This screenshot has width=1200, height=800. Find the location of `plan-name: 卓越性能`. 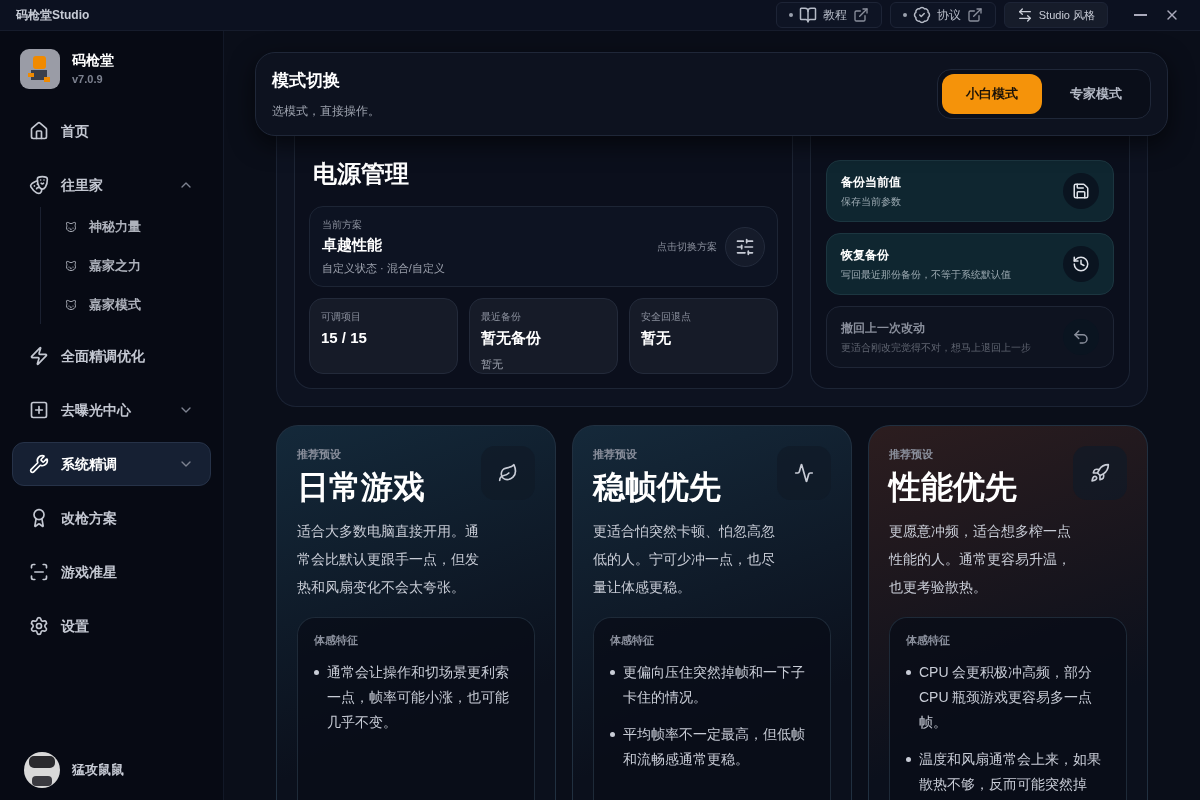

plan-name: 卓越性能 is located at coordinates (352, 245).